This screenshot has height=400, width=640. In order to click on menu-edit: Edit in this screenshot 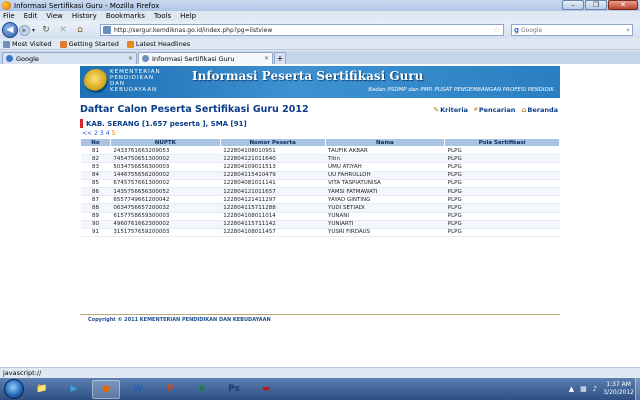, I will do `click(31, 16)`.